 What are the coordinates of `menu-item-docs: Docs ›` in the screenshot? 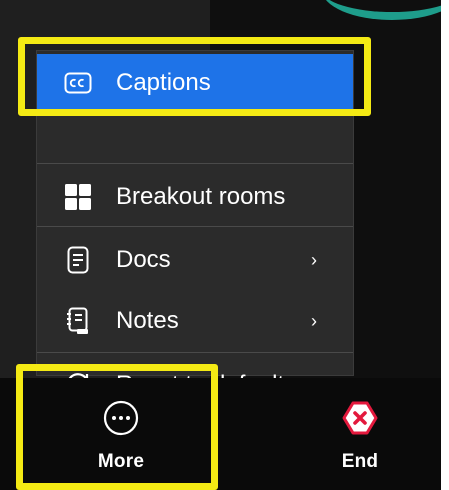 It's located at (195, 260).